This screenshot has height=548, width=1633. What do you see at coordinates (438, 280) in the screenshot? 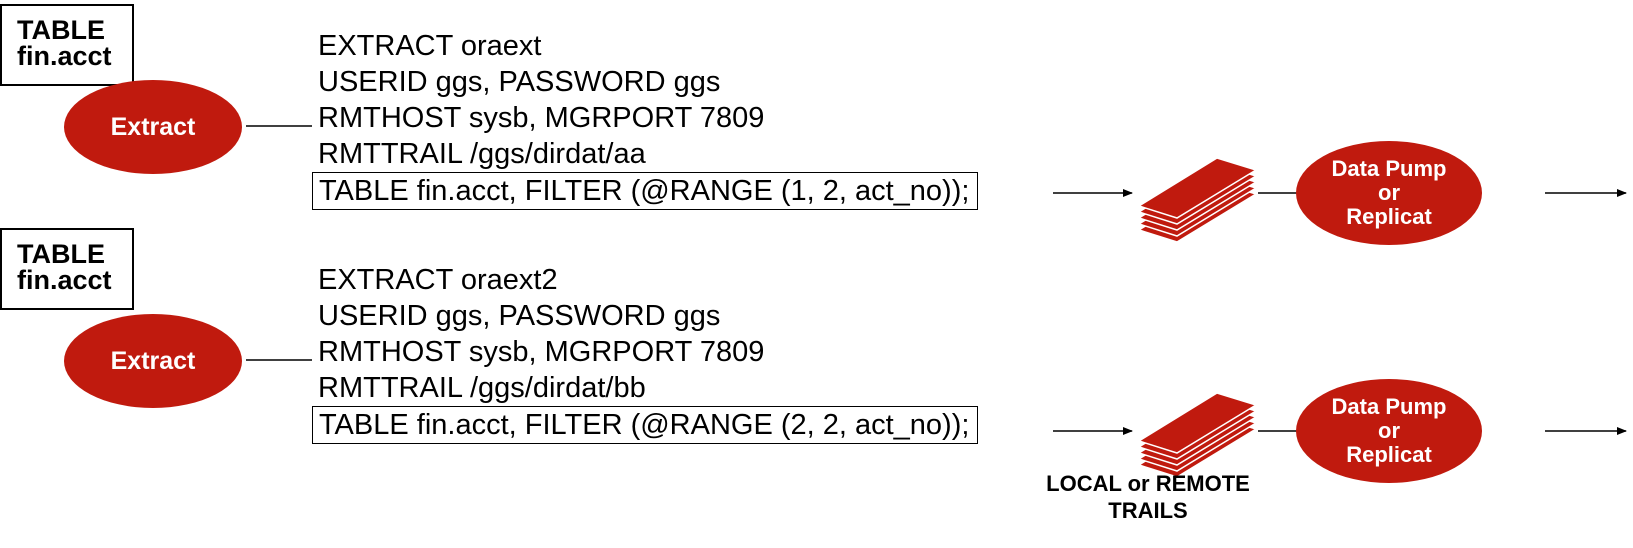
I see `param-line: EXTRACT oraext2` at bounding box center [438, 280].